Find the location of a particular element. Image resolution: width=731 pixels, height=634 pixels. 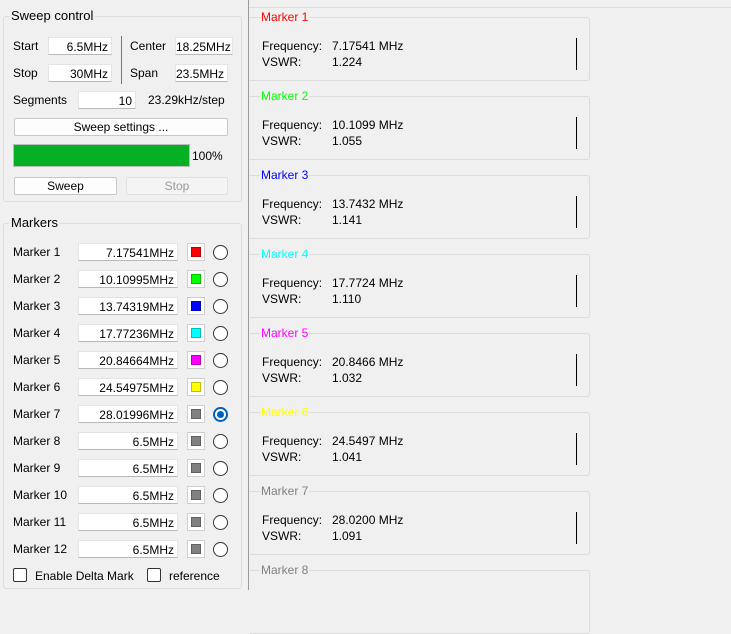

marker-label: Marker 2 is located at coordinates (37, 279).